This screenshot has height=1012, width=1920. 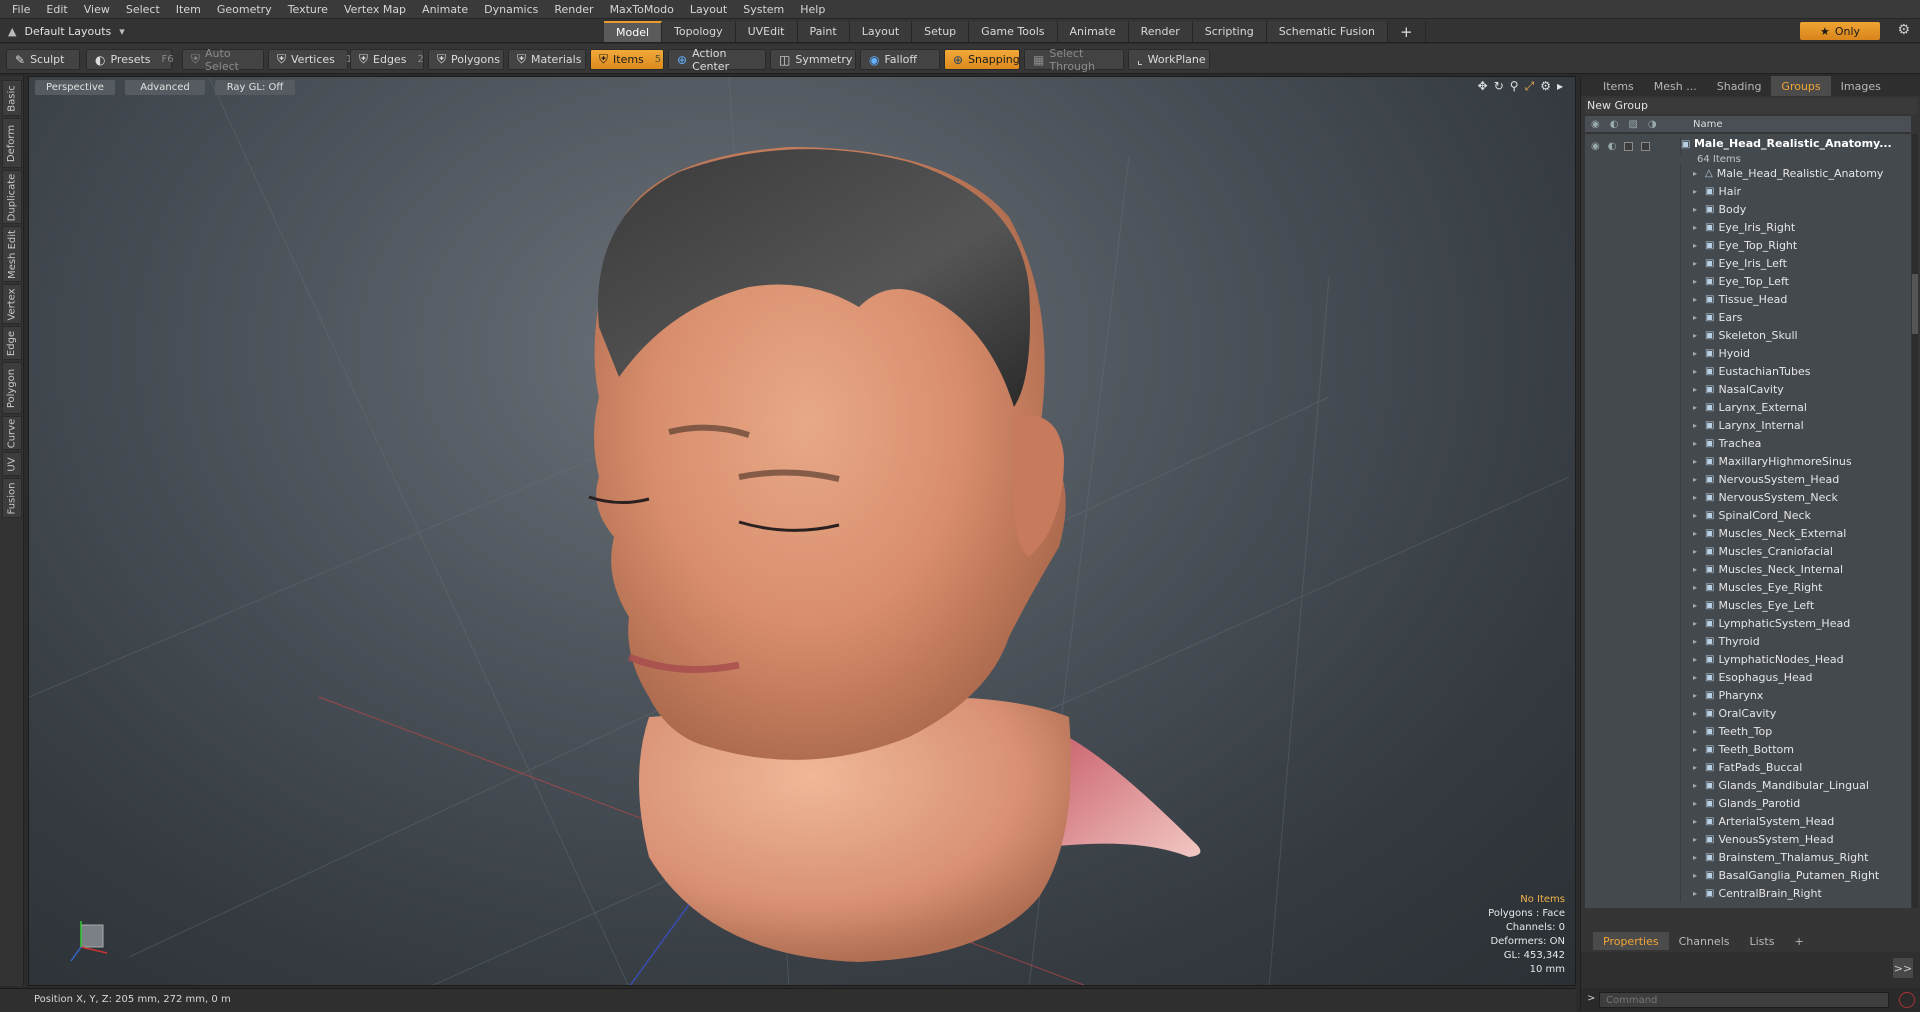 I want to click on polygons-button: ⛨ Polygons, so click(x=466, y=59).